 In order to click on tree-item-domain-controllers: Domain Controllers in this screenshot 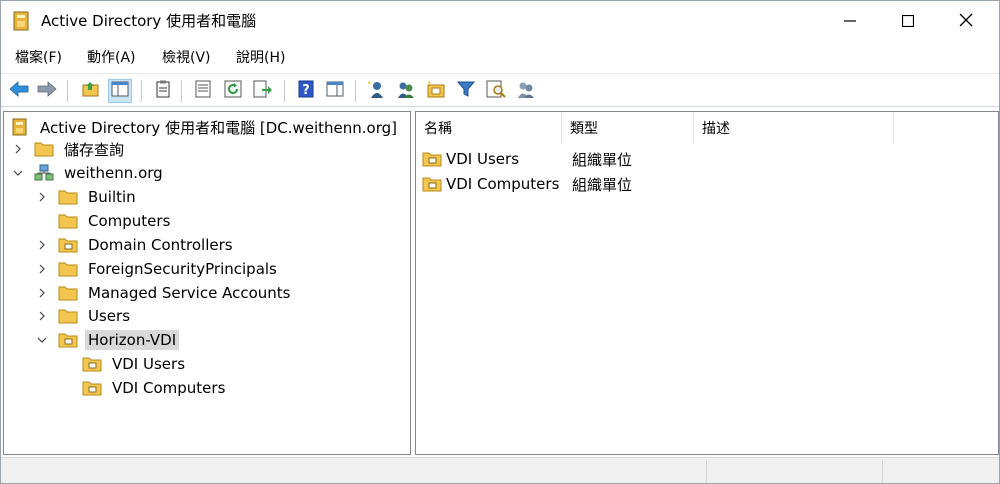, I will do `click(135, 245)`.